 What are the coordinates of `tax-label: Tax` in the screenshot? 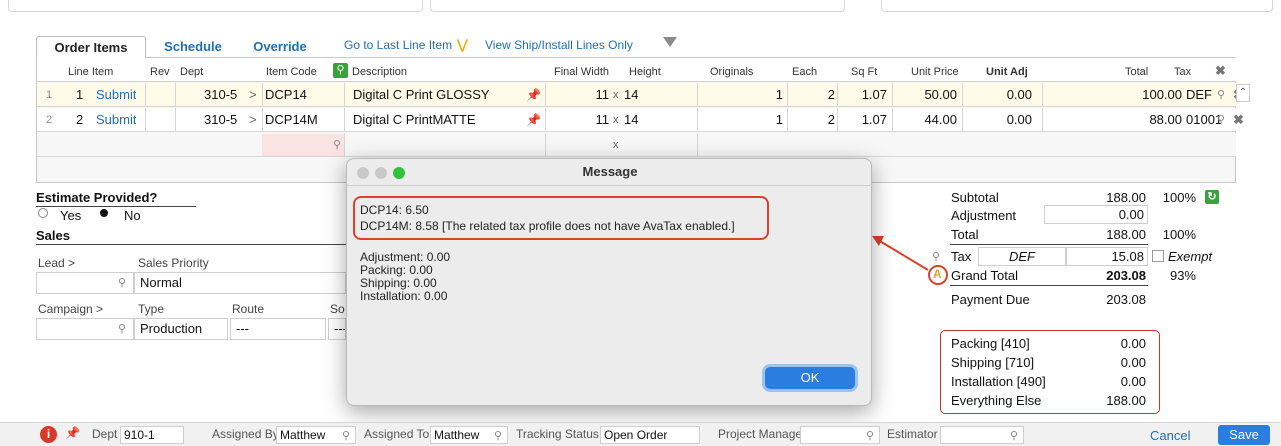 It's located at (961, 256).